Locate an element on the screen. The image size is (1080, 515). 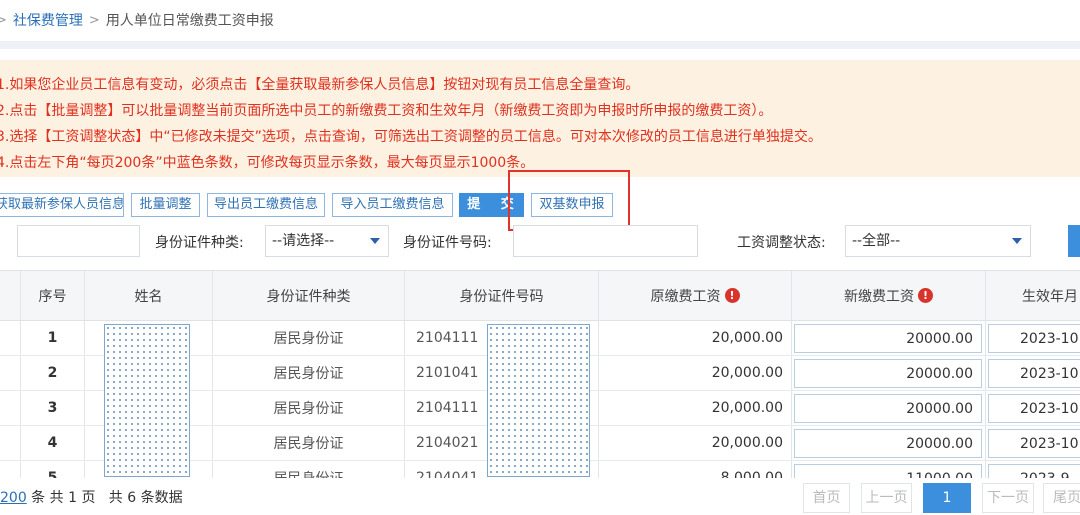
row-effective-cell: 2023-9 is located at coordinates (1033, 469).